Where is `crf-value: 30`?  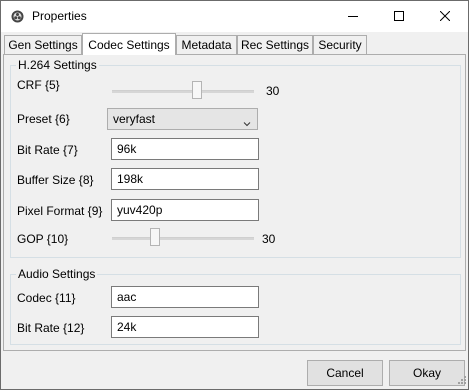 crf-value: 30 is located at coordinates (273, 91).